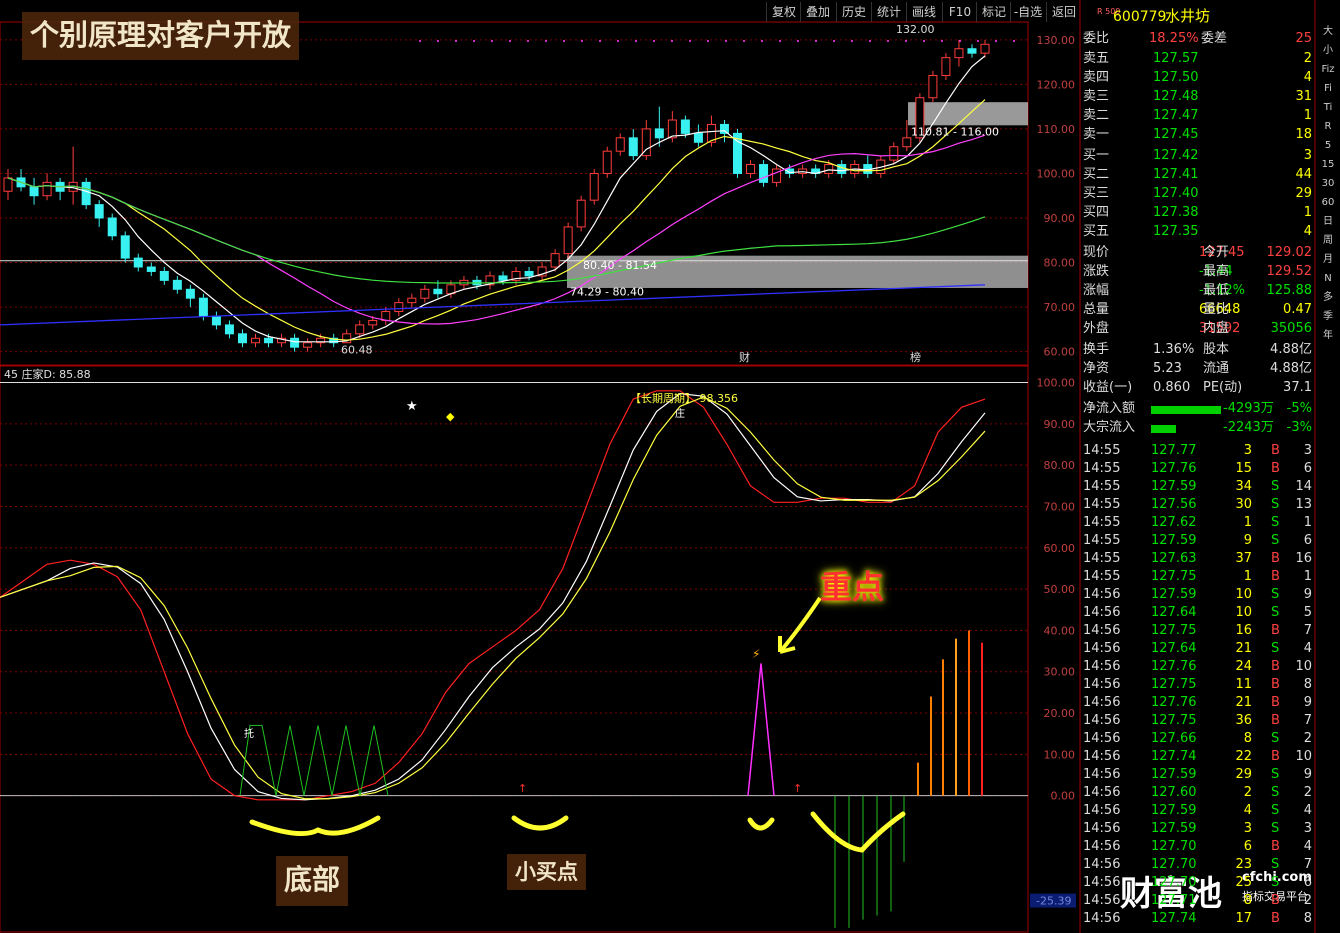 Image resolution: width=1340 pixels, height=933 pixels. Describe the element at coordinates (1198, 865) in the screenshot. I see `tick-row: 14:56 127.70 23 S 7` at that location.